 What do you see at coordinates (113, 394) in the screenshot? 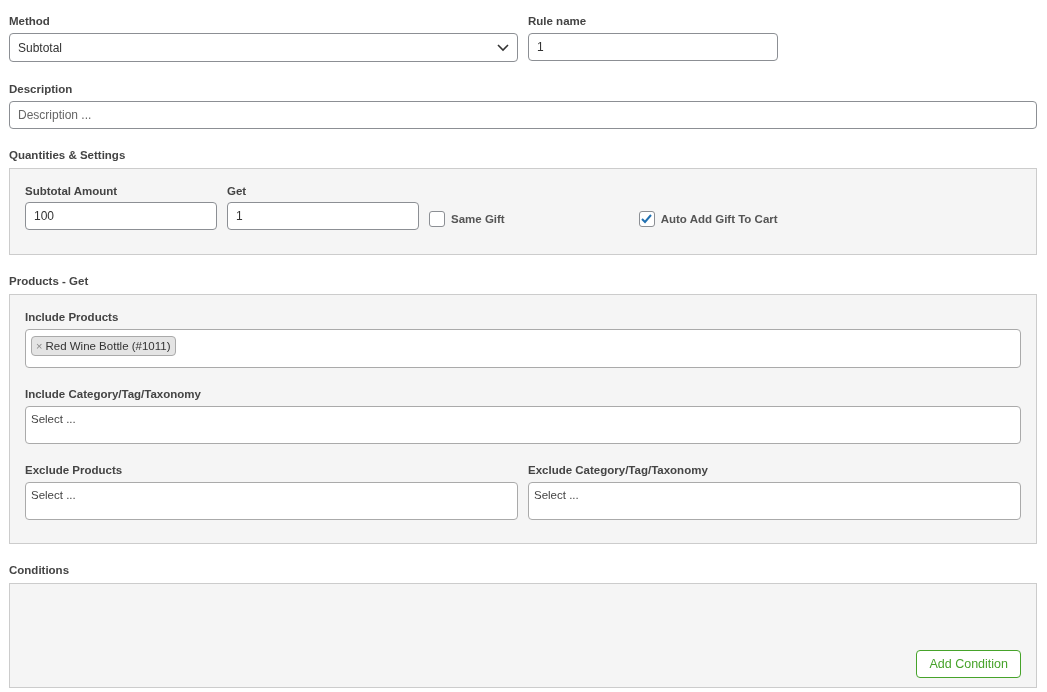
I see `field-label: Include Category/Tag/Taxonomy` at bounding box center [113, 394].